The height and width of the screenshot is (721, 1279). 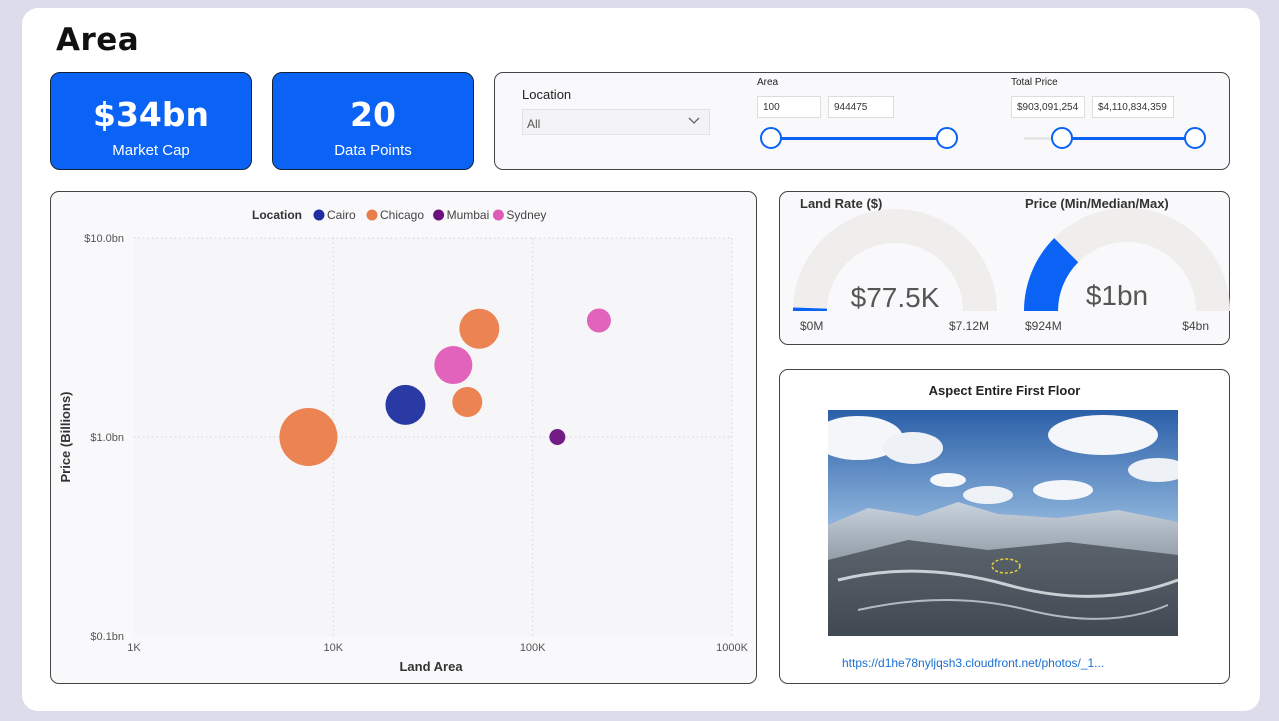 What do you see at coordinates (1004, 390) in the screenshot?
I see `image-card-title: Aspect Entire First Floor` at bounding box center [1004, 390].